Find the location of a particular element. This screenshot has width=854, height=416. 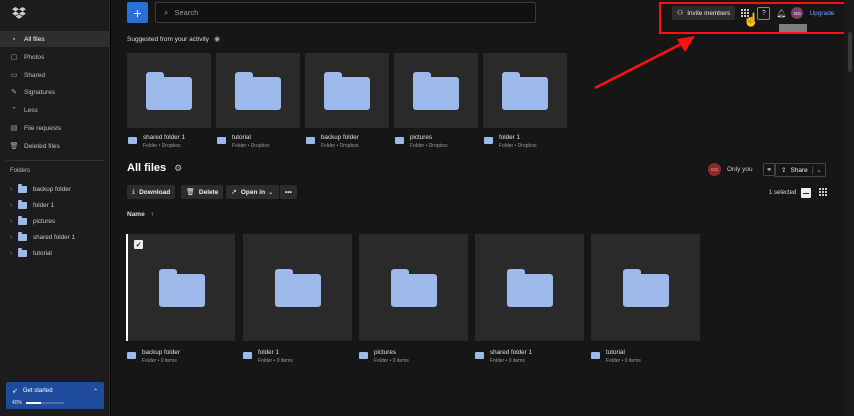

sidebar-item-label: Photos is located at coordinates (34, 57).